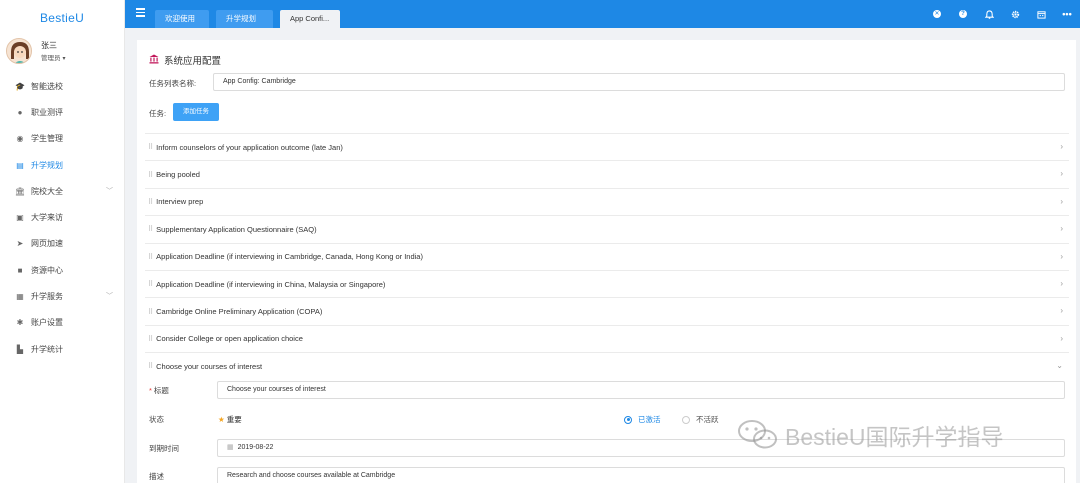 This screenshot has height=483, width=1080. What do you see at coordinates (20, 218) in the screenshot?
I see `calendar-icon: ▣` at bounding box center [20, 218].